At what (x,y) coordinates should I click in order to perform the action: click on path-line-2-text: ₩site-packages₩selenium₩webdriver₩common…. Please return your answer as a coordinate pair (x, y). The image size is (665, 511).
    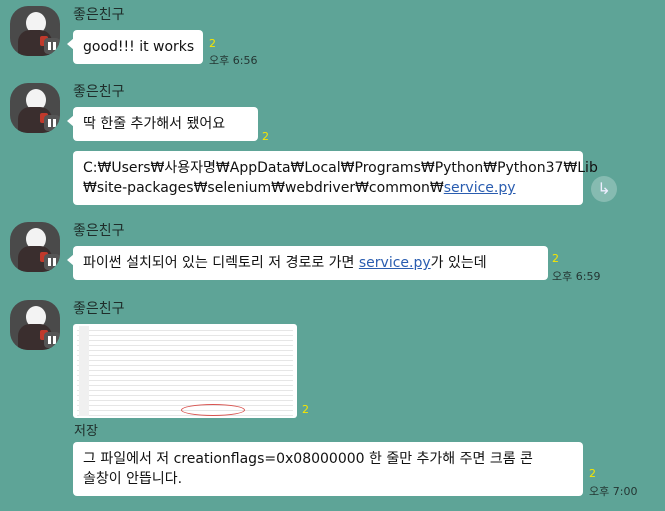
    Looking at the image, I should click on (263, 188).